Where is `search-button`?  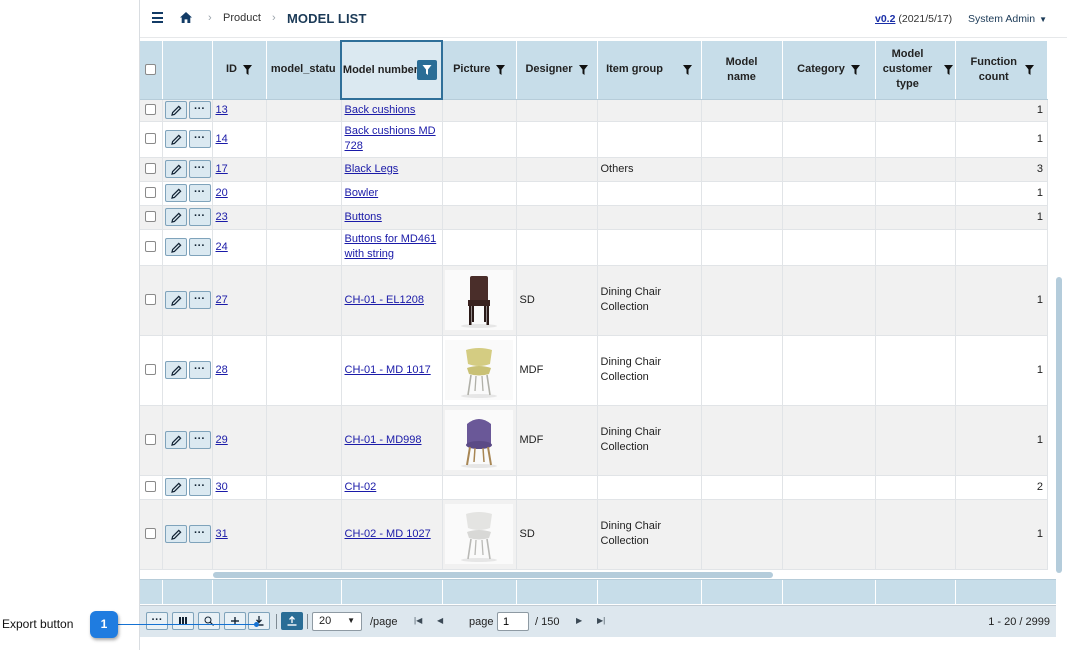
search-button is located at coordinates (209, 621).